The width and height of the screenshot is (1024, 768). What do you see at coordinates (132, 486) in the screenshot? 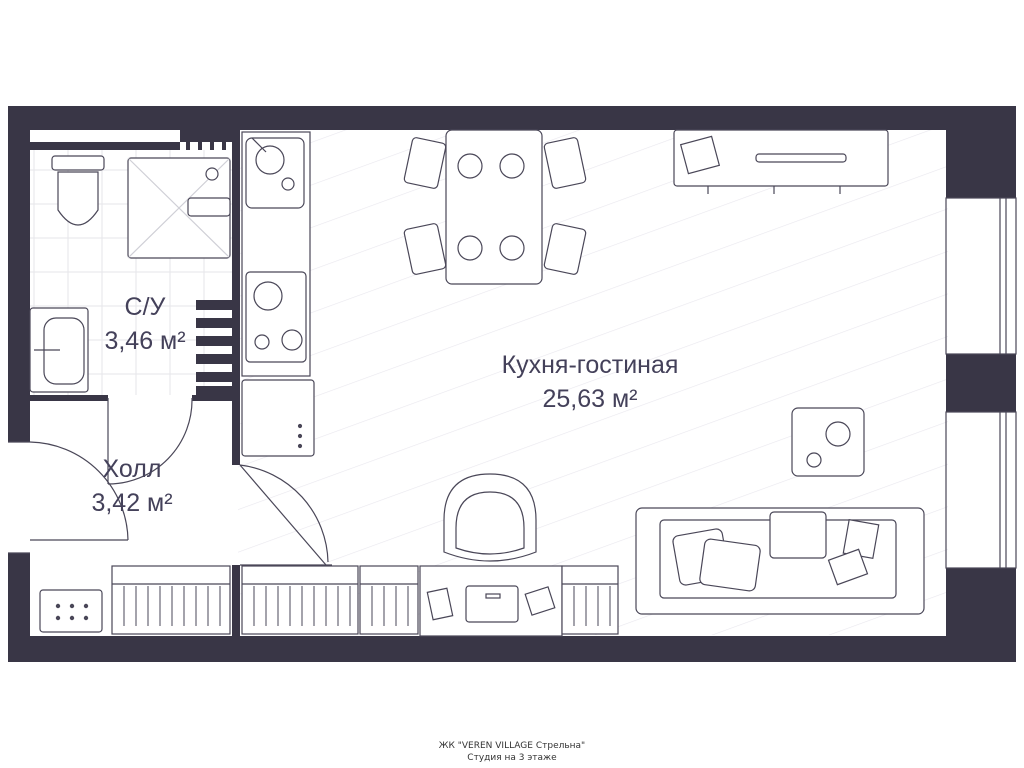
I see `hall-label: Холл 3,42 м²` at bounding box center [132, 486].